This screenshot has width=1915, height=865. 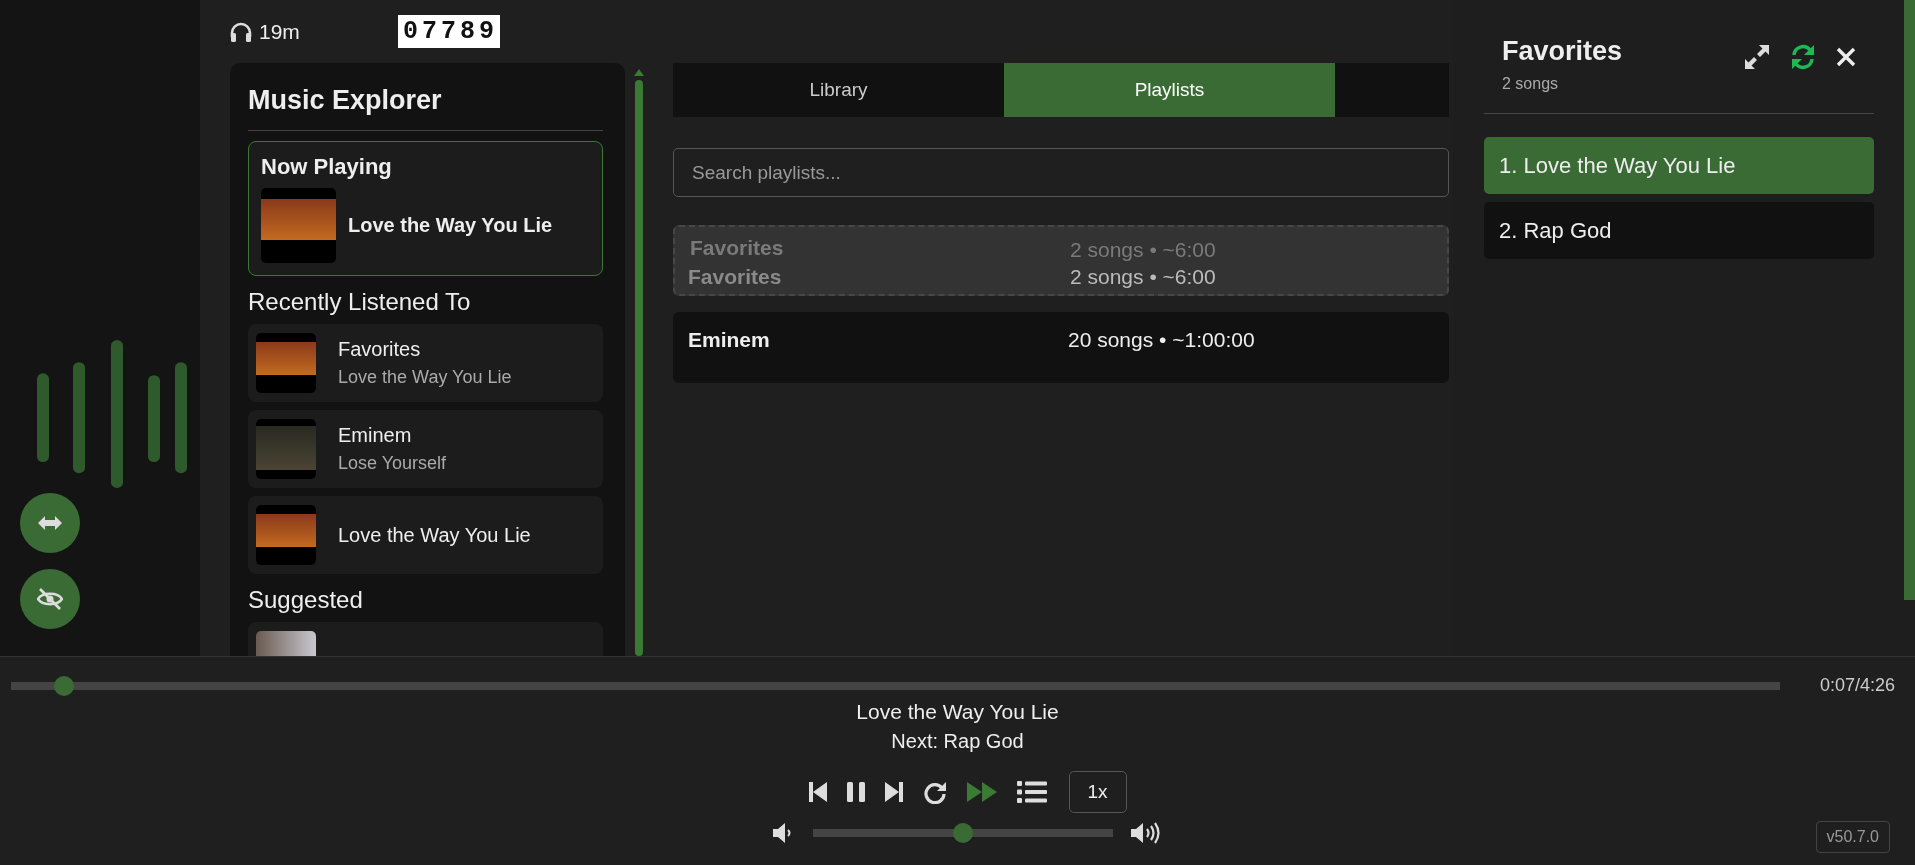 I want to click on playlist-name: Eminem, so click(x=729, y=340).